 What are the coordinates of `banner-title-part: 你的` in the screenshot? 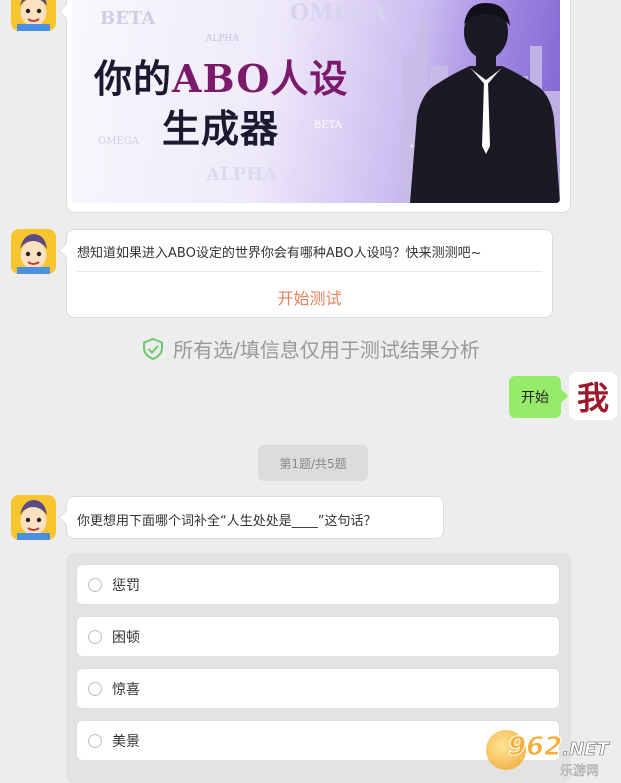 It's located at (133, 78).